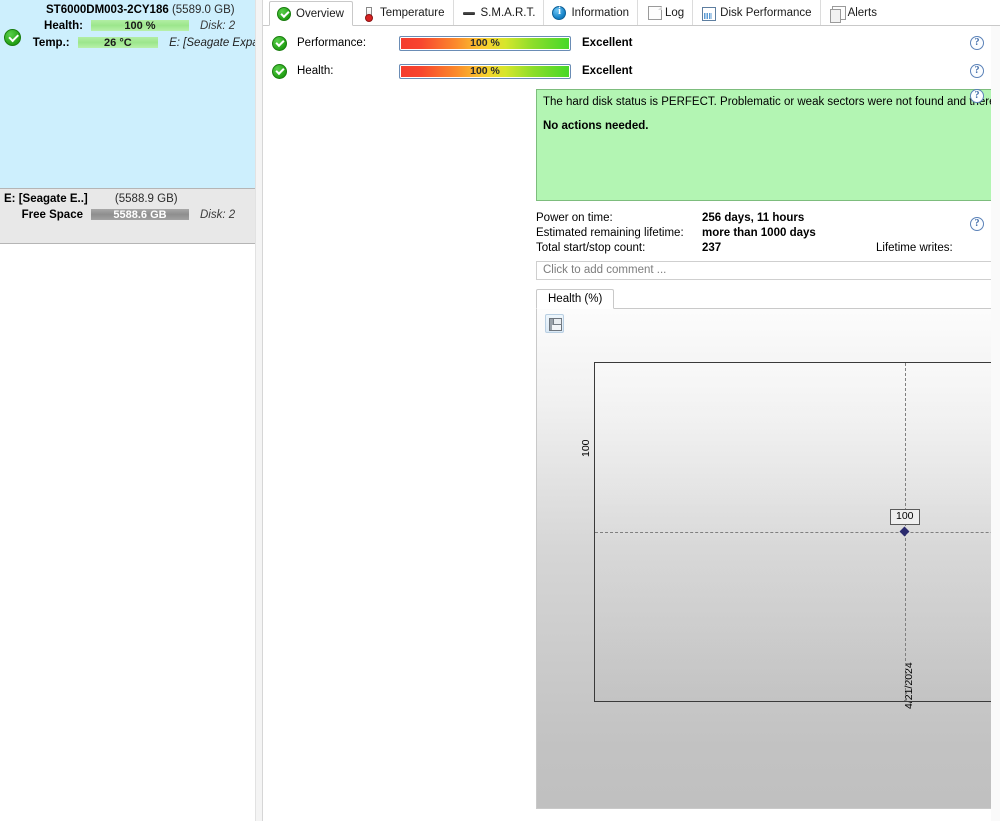 The height and width of the screenshot is (821, 1000). Describe the element at coordinates (469, 13) in the screenshot. I see `smart-chip-icon` at that location.